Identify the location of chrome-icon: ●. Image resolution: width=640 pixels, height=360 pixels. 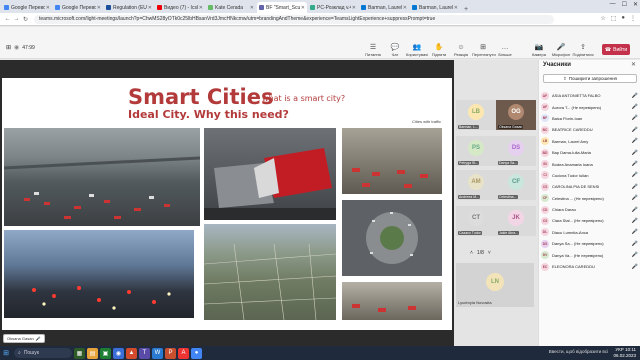
(196, 353).